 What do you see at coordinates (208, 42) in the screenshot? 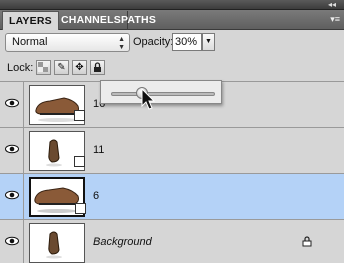
I see `opacity-dropdown-button: ▼` at bounding box center [208, 42].